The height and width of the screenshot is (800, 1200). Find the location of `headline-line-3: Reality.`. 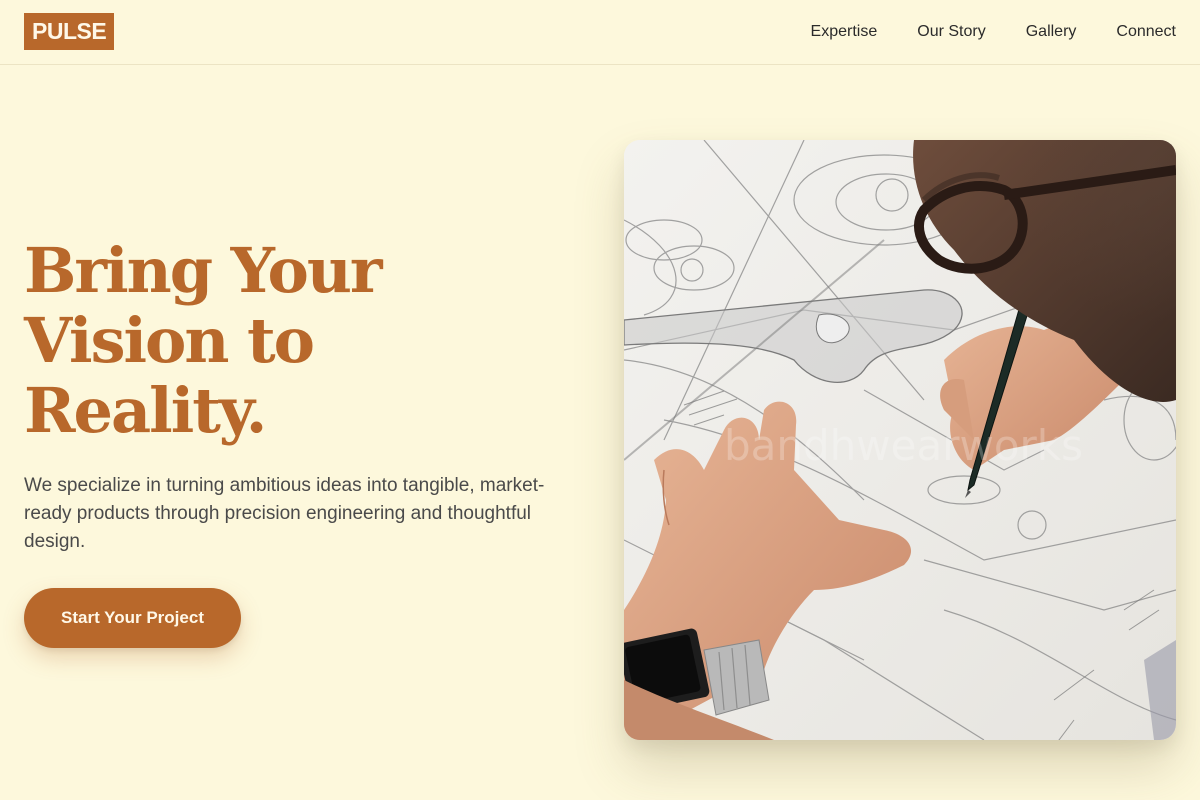

headline-line-3: Reality. is located at coordinates (145, 410).